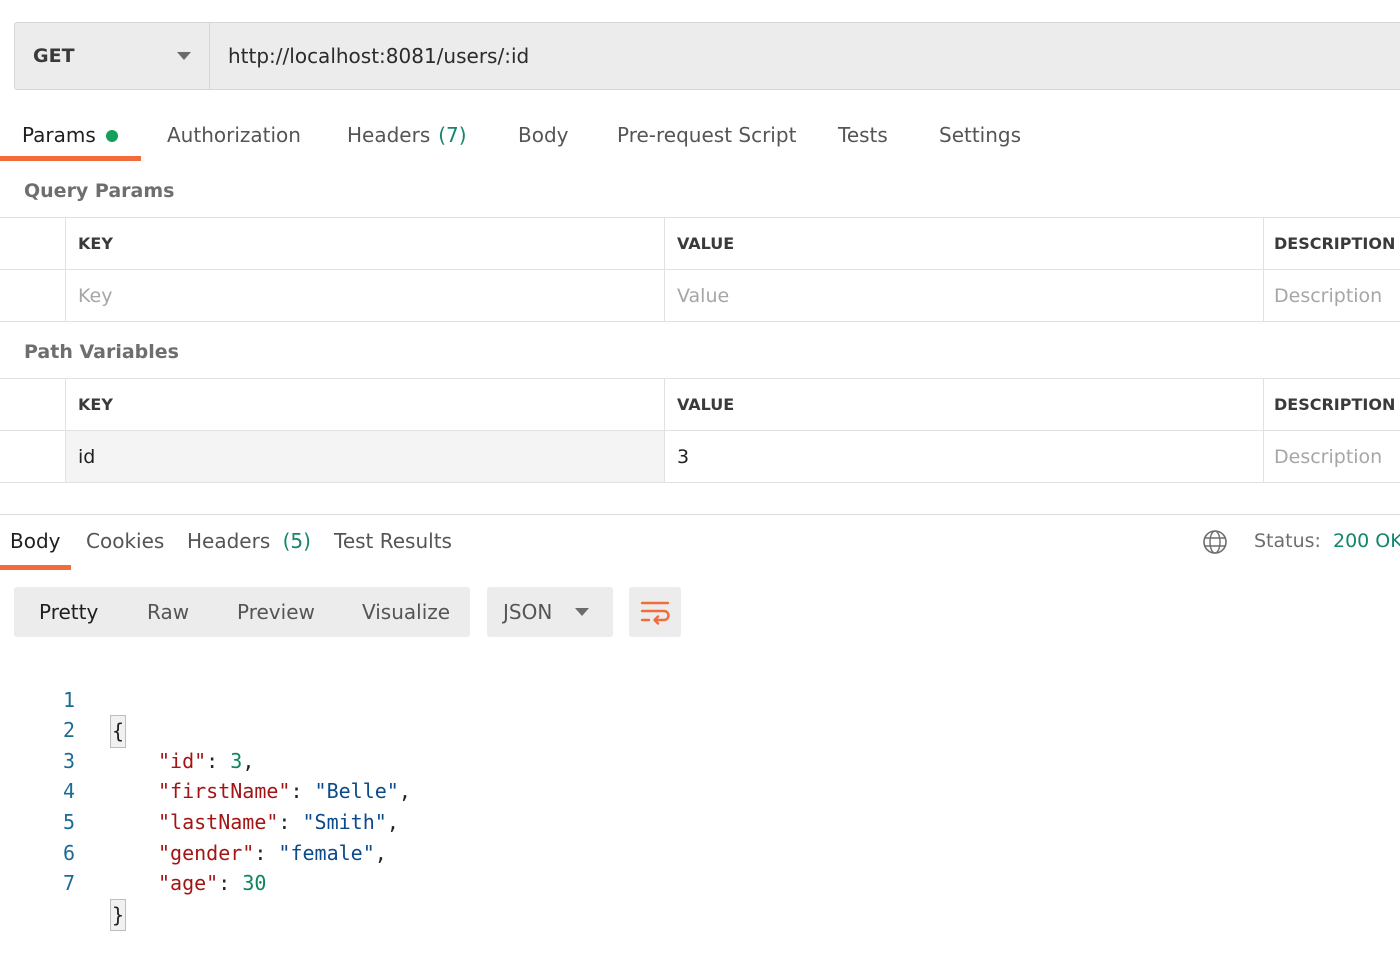 Image resolution: width=1400 pixels, height=968 pixels. I want to click on method-select: GET, so click(112, 56).